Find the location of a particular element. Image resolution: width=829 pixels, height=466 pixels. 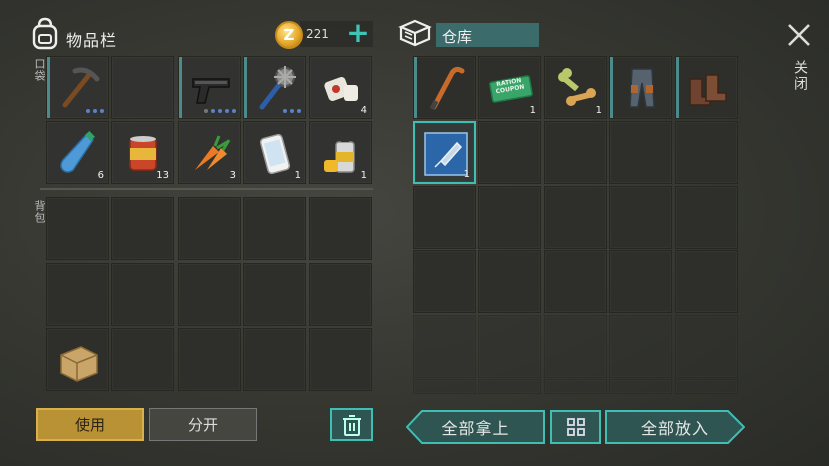

trash-icon is located at coordinates (351, 425).